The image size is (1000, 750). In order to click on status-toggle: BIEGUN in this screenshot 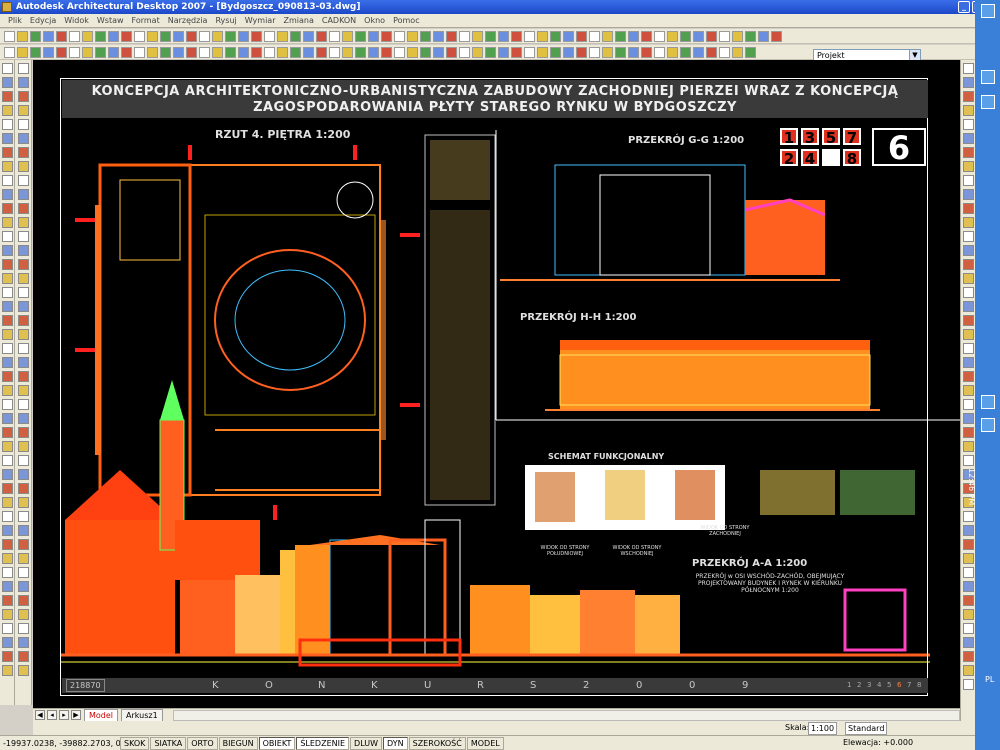, I will do `click(238, 743)`.